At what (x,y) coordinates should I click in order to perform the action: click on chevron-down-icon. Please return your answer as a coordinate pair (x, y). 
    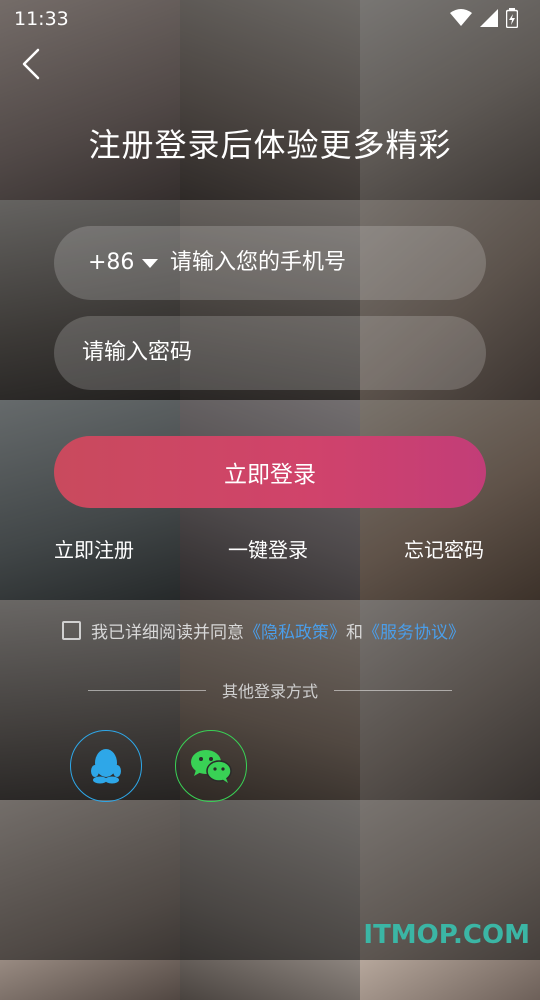
    Looking at the image, I should click on (150, 263).